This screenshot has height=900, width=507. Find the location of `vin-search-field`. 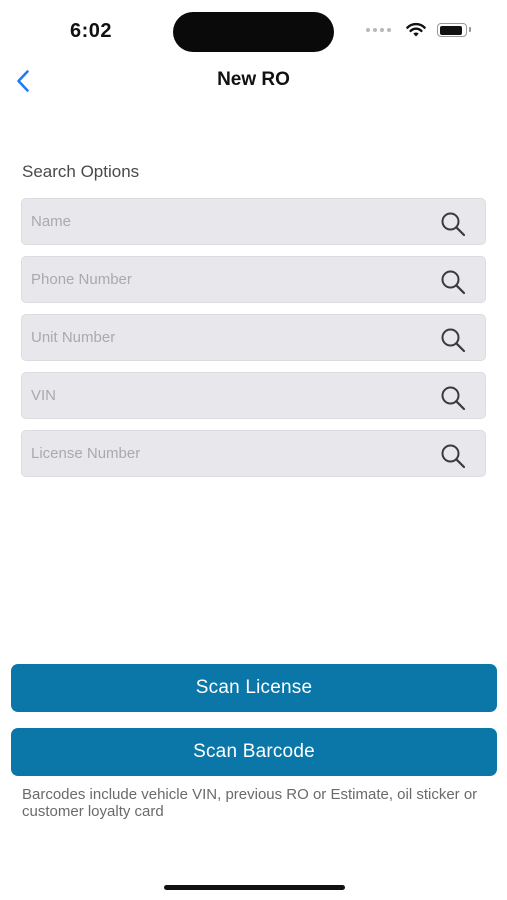

vin-search-field is located at coordinates (253, 395).